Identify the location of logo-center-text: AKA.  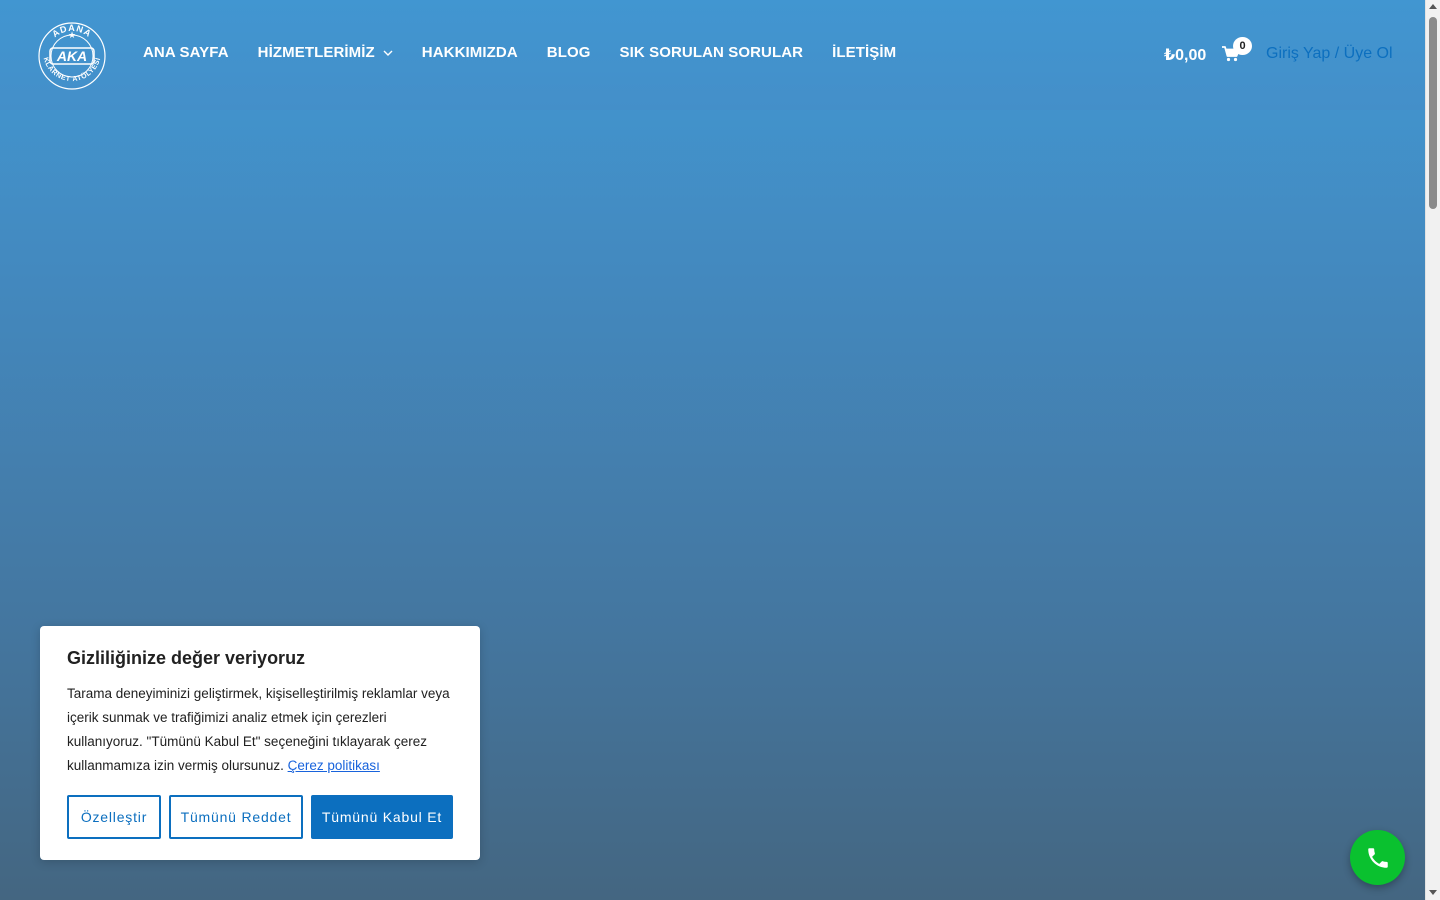
(71, 56).